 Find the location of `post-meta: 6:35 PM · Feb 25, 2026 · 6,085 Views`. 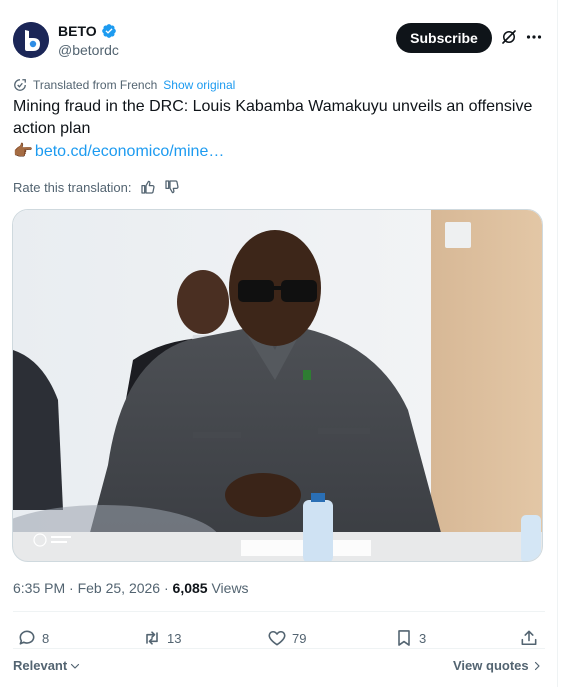

post-meta: 6:35 PM · Feb 25, 2026 · 6,085 Views is located at coordinates (131, 588).